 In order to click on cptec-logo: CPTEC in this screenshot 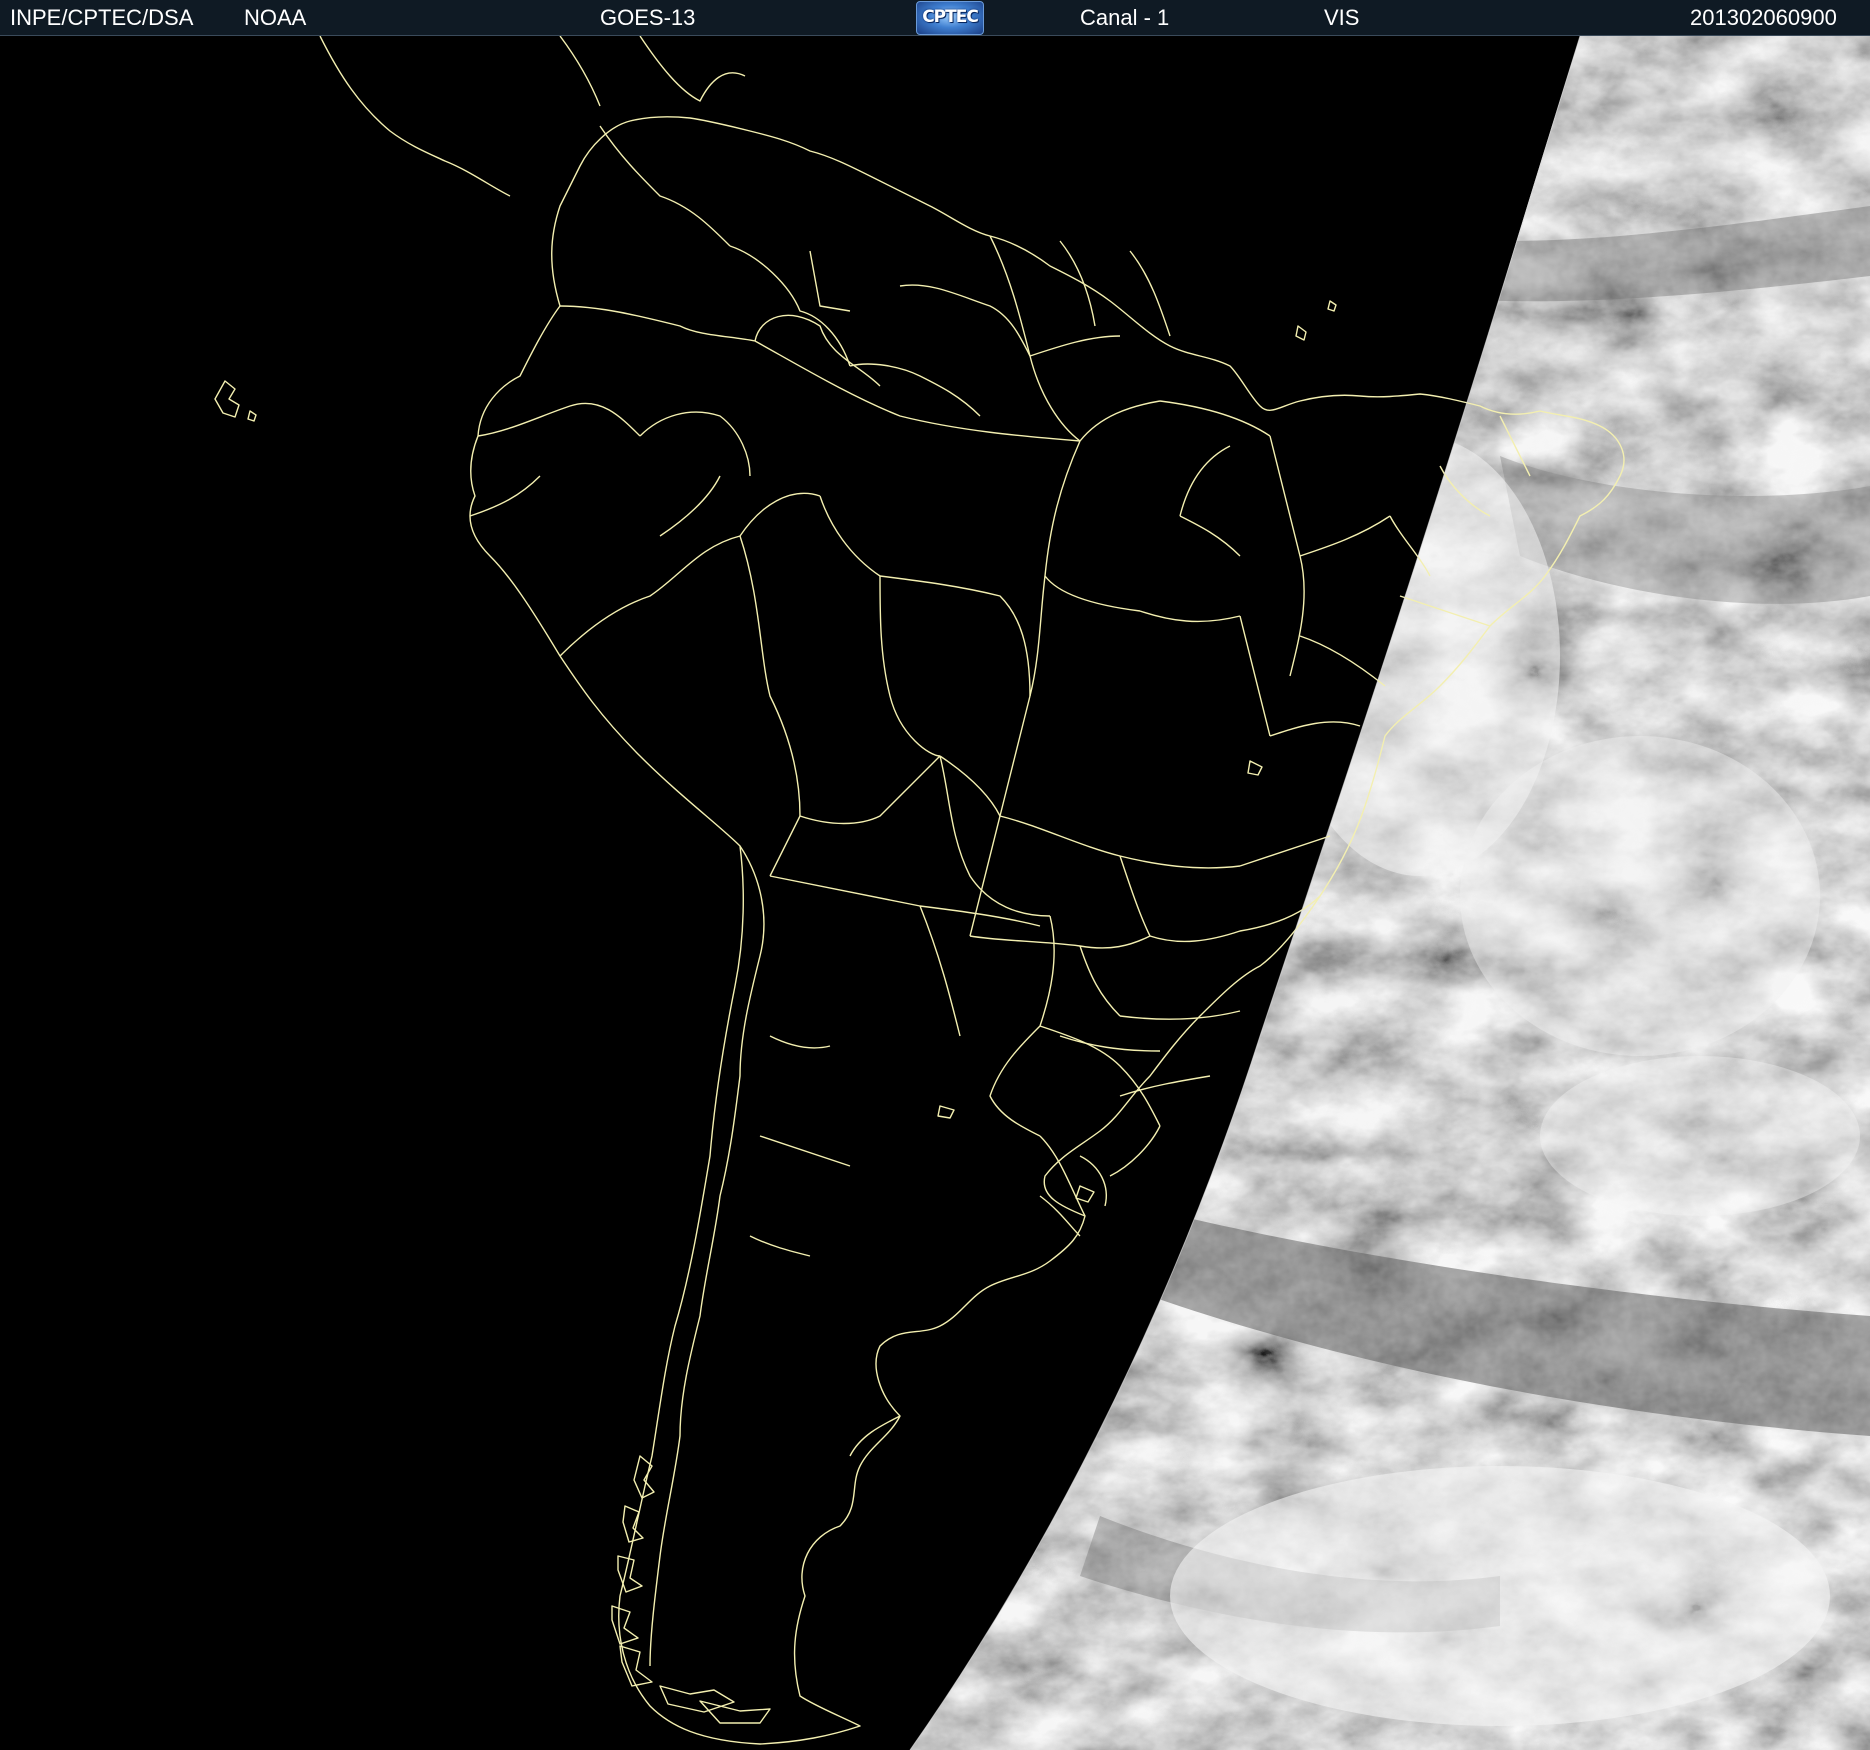, I will do `click(950, 18)`.